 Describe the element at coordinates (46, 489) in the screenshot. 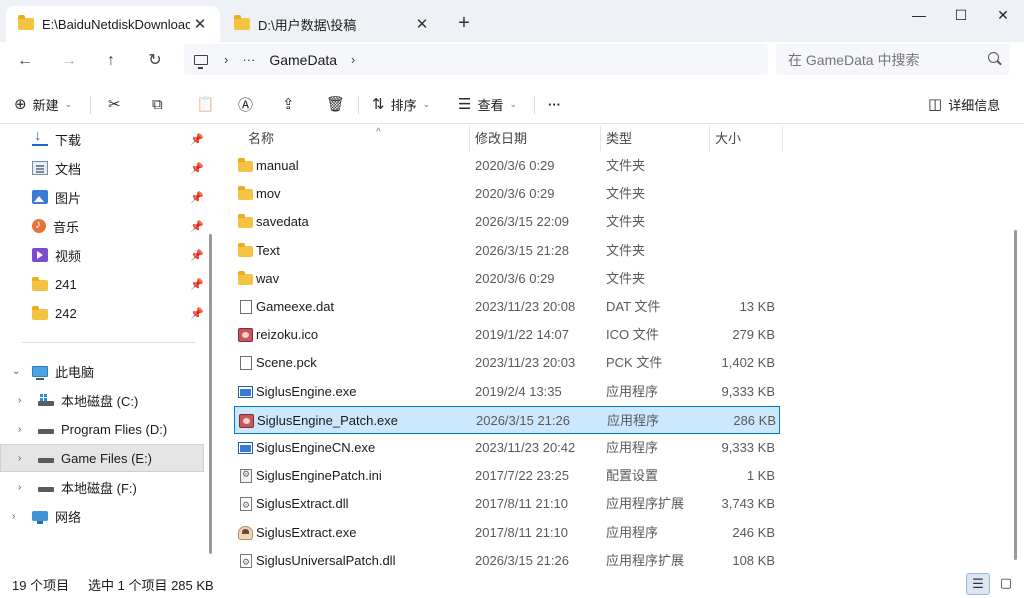

I see `drive-icon` at that location.